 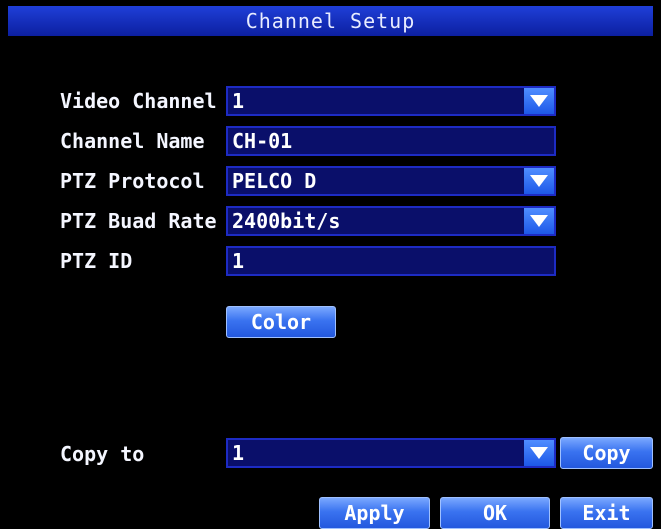 What do you see at coordinates (391, 221) in the screenshot?
I see `ptz-baud-rate-select: 2400bit/s` at bounding box center [391, 221].